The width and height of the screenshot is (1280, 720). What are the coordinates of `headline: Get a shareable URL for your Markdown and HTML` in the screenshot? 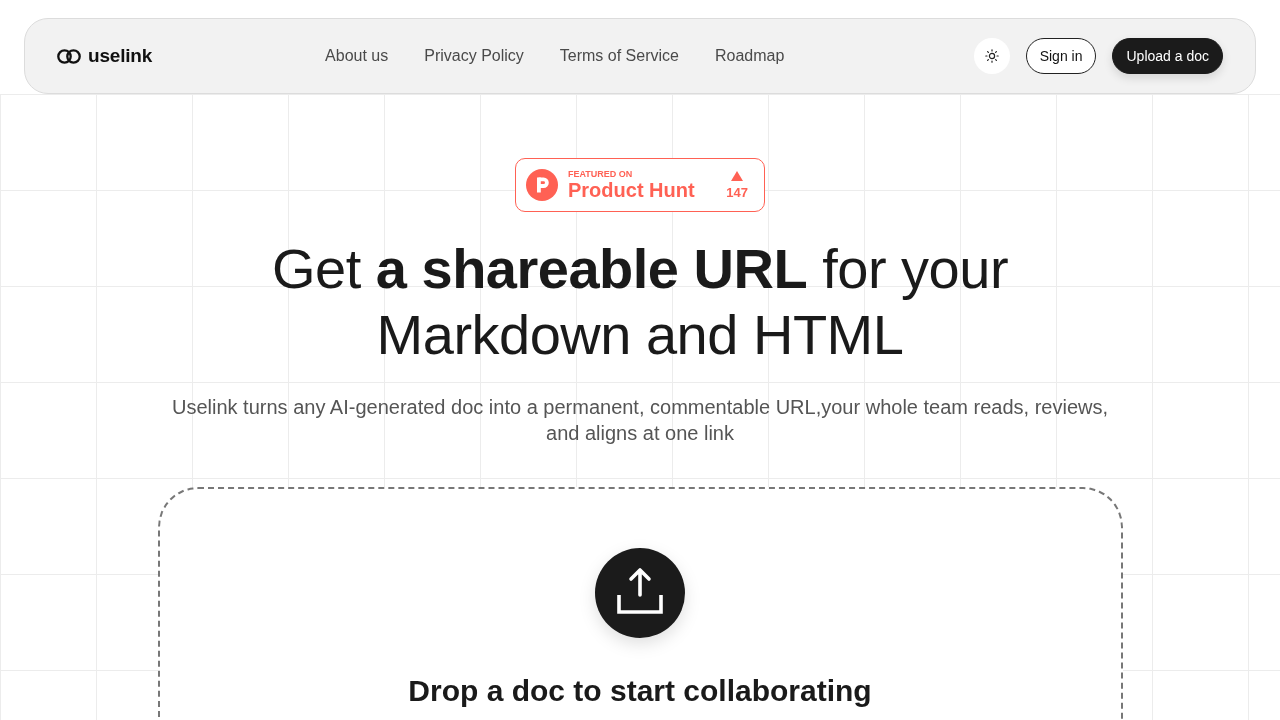 It's located at (640, 302).